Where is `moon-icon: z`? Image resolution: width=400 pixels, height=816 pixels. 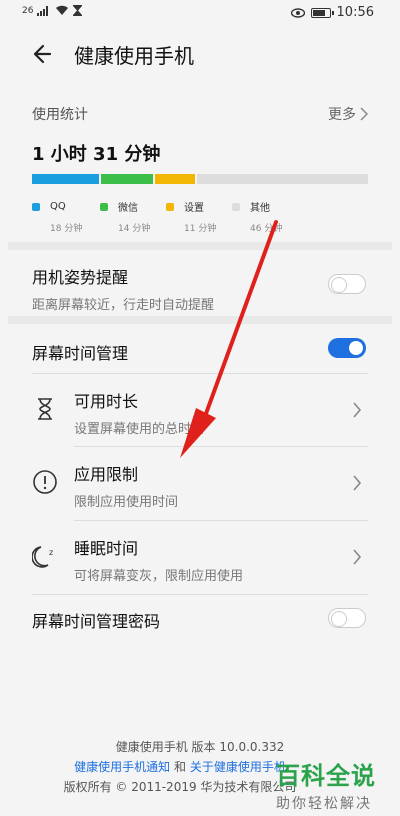
moon-icon: z is located at coordinates (42, 557).